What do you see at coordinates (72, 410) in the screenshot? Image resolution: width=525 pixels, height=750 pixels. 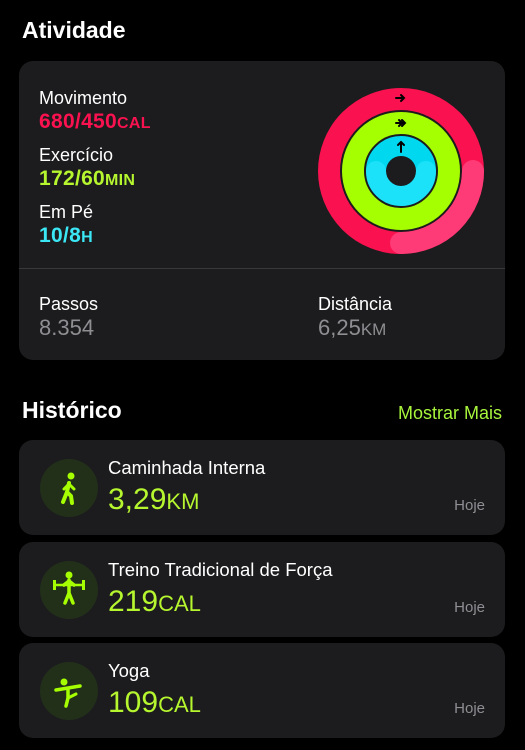 I see `history-title: Histórico` at bounding box center [72, 410].